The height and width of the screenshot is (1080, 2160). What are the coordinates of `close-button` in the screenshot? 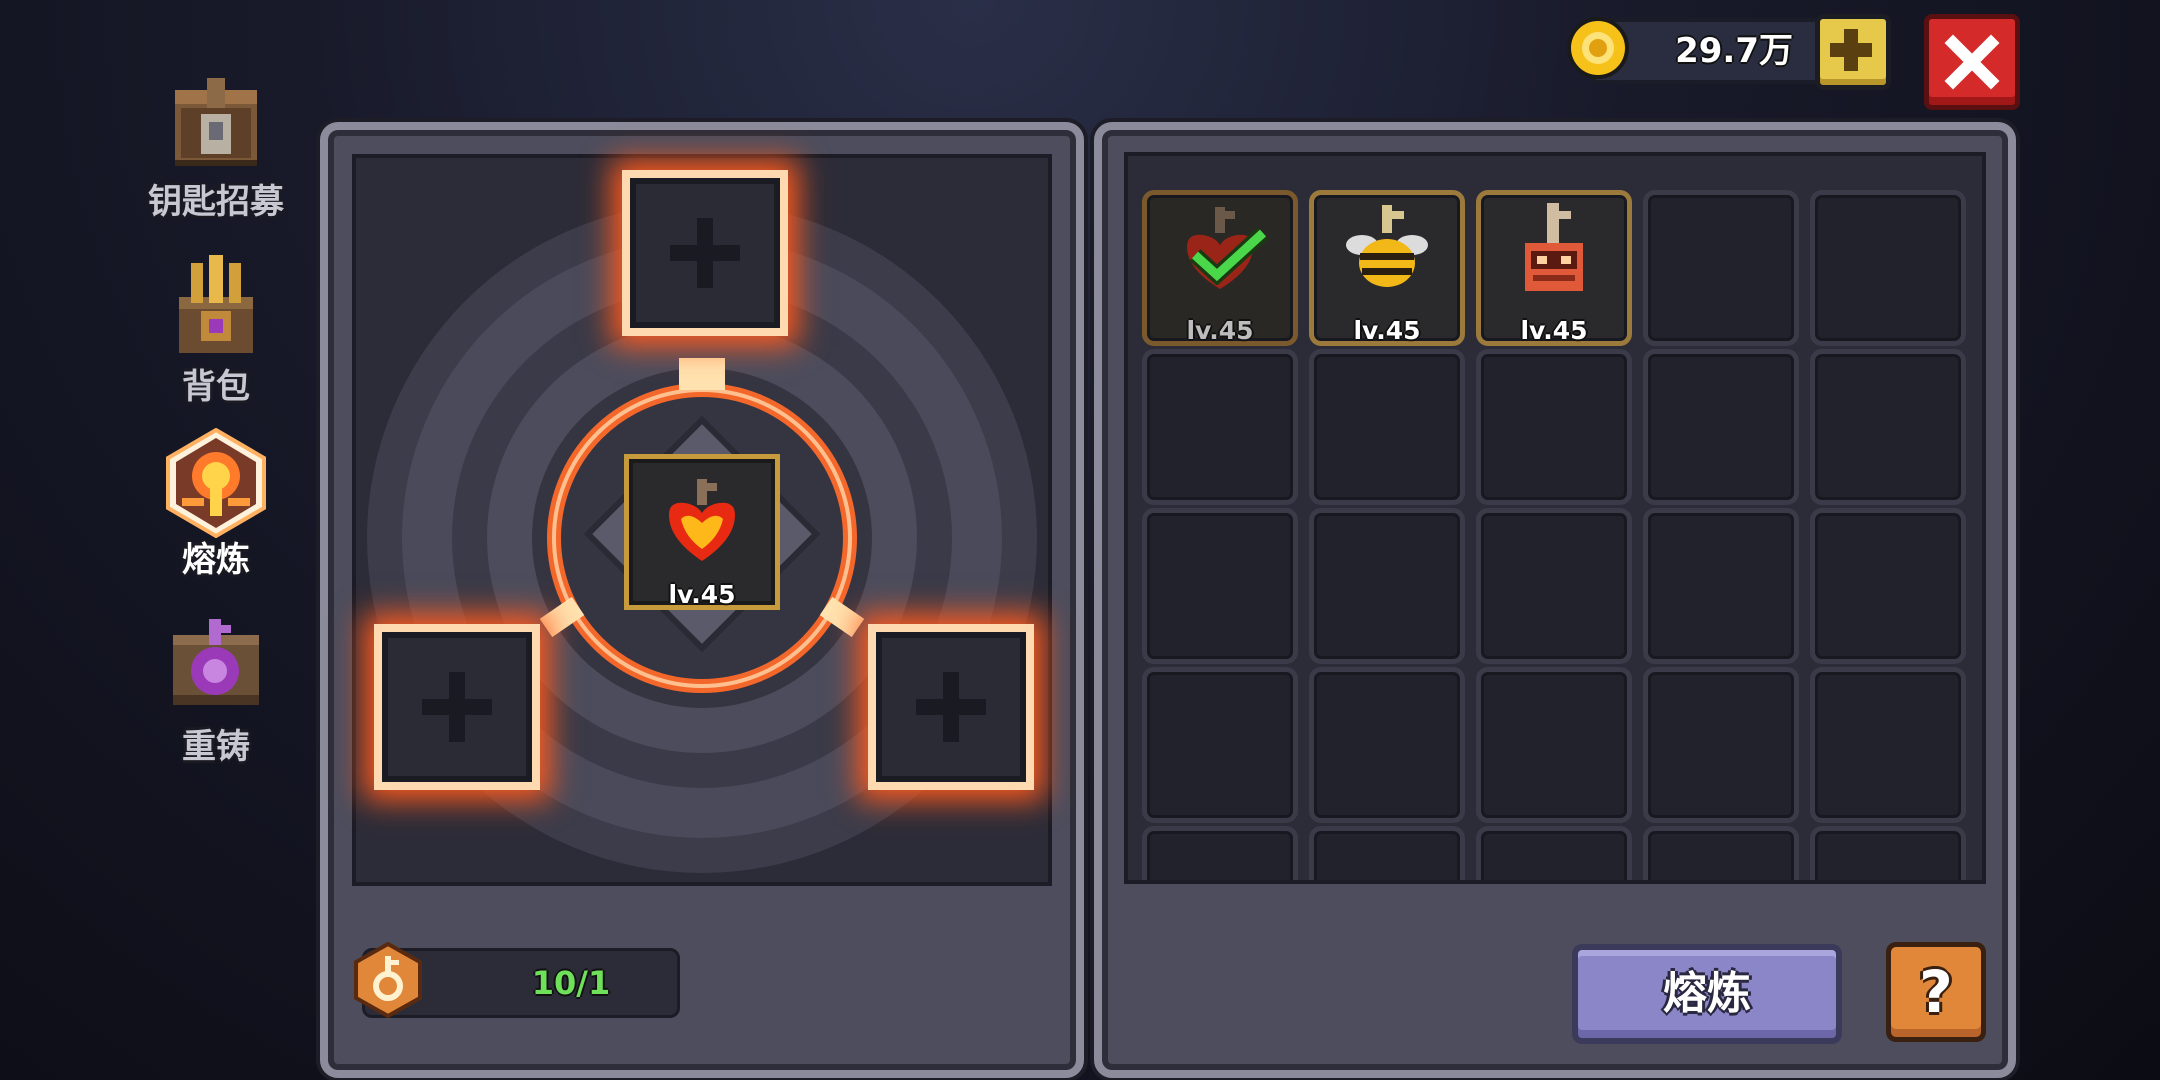 It's located at (1972, 62).